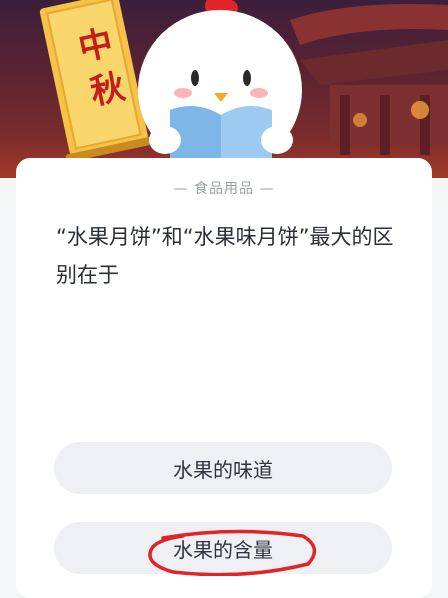  Describe the element at coordinates (224, 189) in the screenshot. I see `category-label: — 食品用品 —` at that location.